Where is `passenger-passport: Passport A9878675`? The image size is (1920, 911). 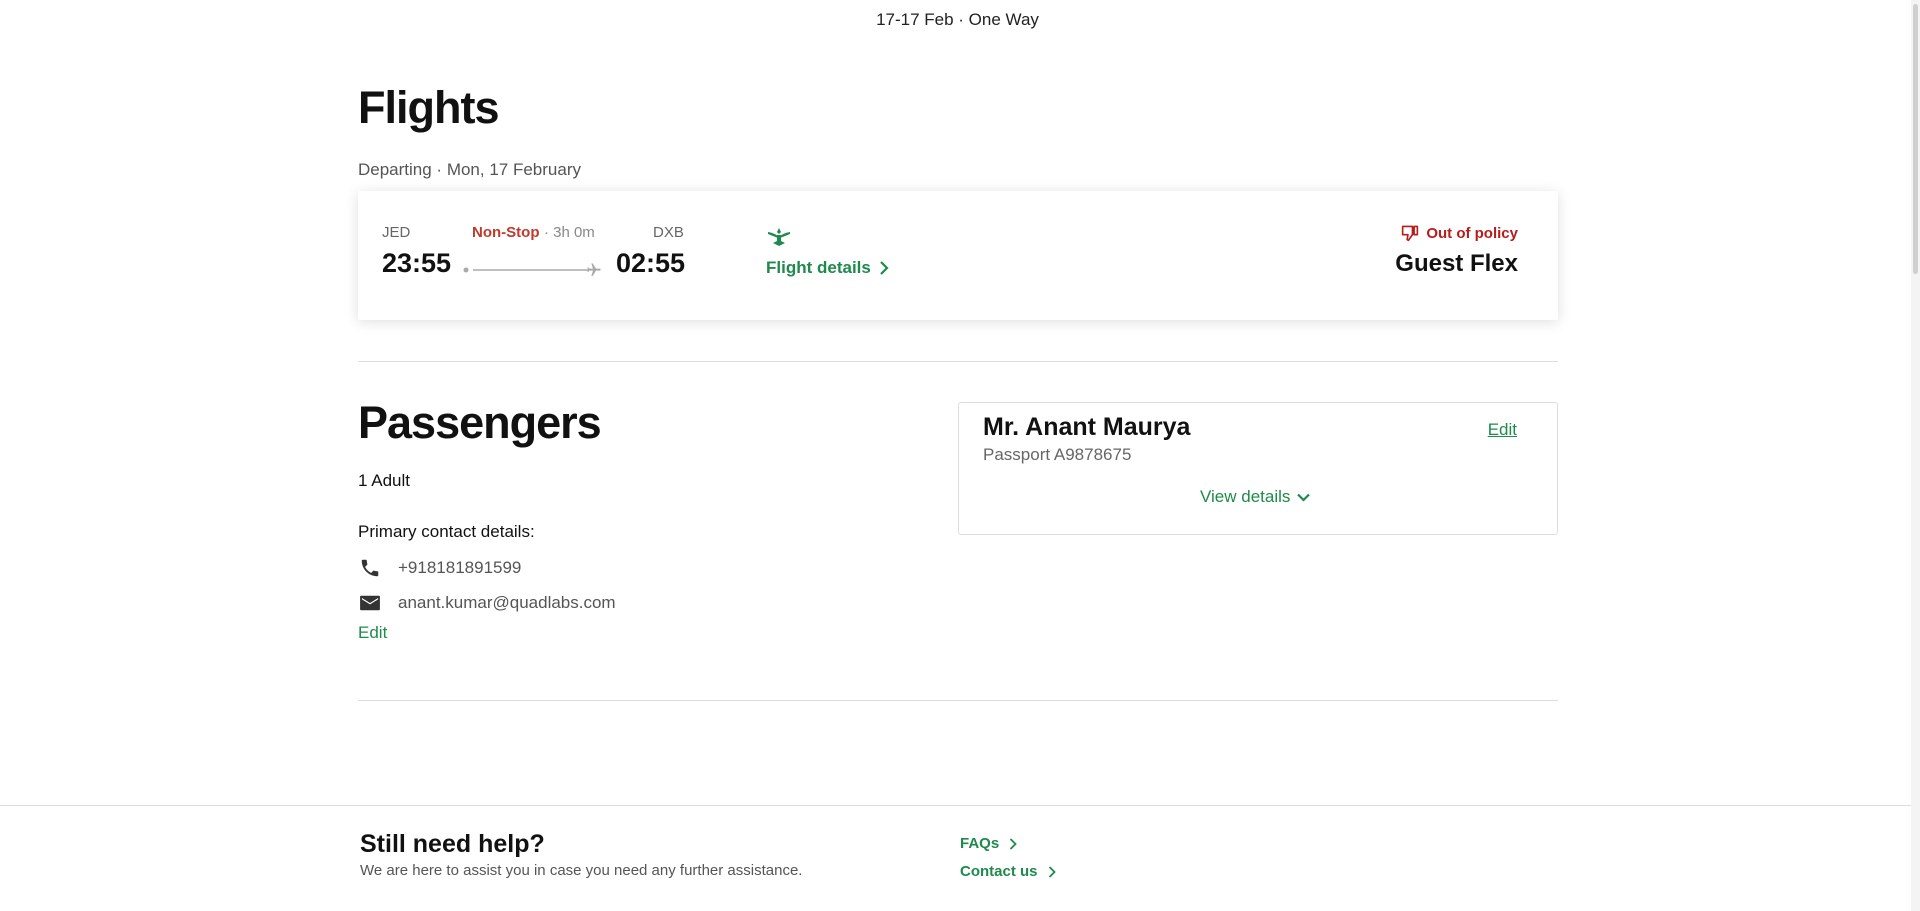
passenger-passport: Passport A9878675 is located at coordinates (1057, 454).